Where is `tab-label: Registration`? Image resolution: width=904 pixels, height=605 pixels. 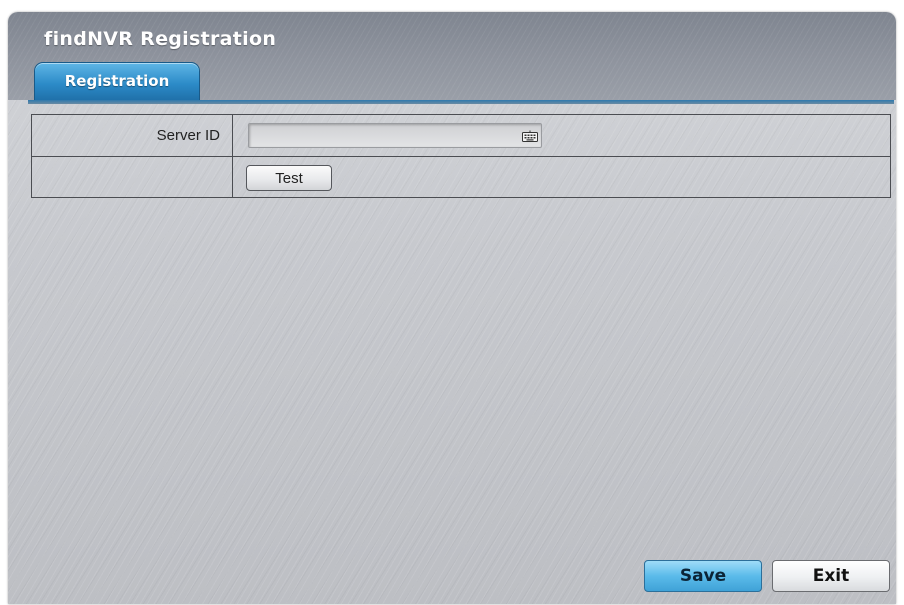
tab-label: Registration is located at coordinates (117, 81).